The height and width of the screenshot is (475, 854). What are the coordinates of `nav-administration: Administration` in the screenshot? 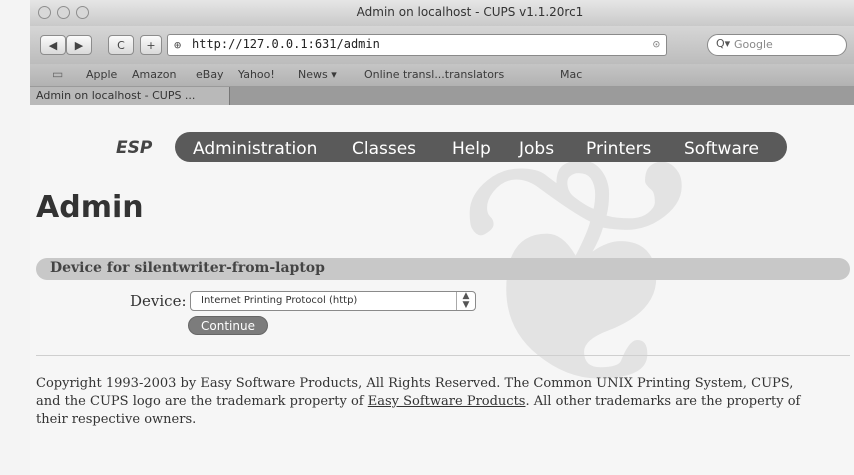 It's located at (255, 149).